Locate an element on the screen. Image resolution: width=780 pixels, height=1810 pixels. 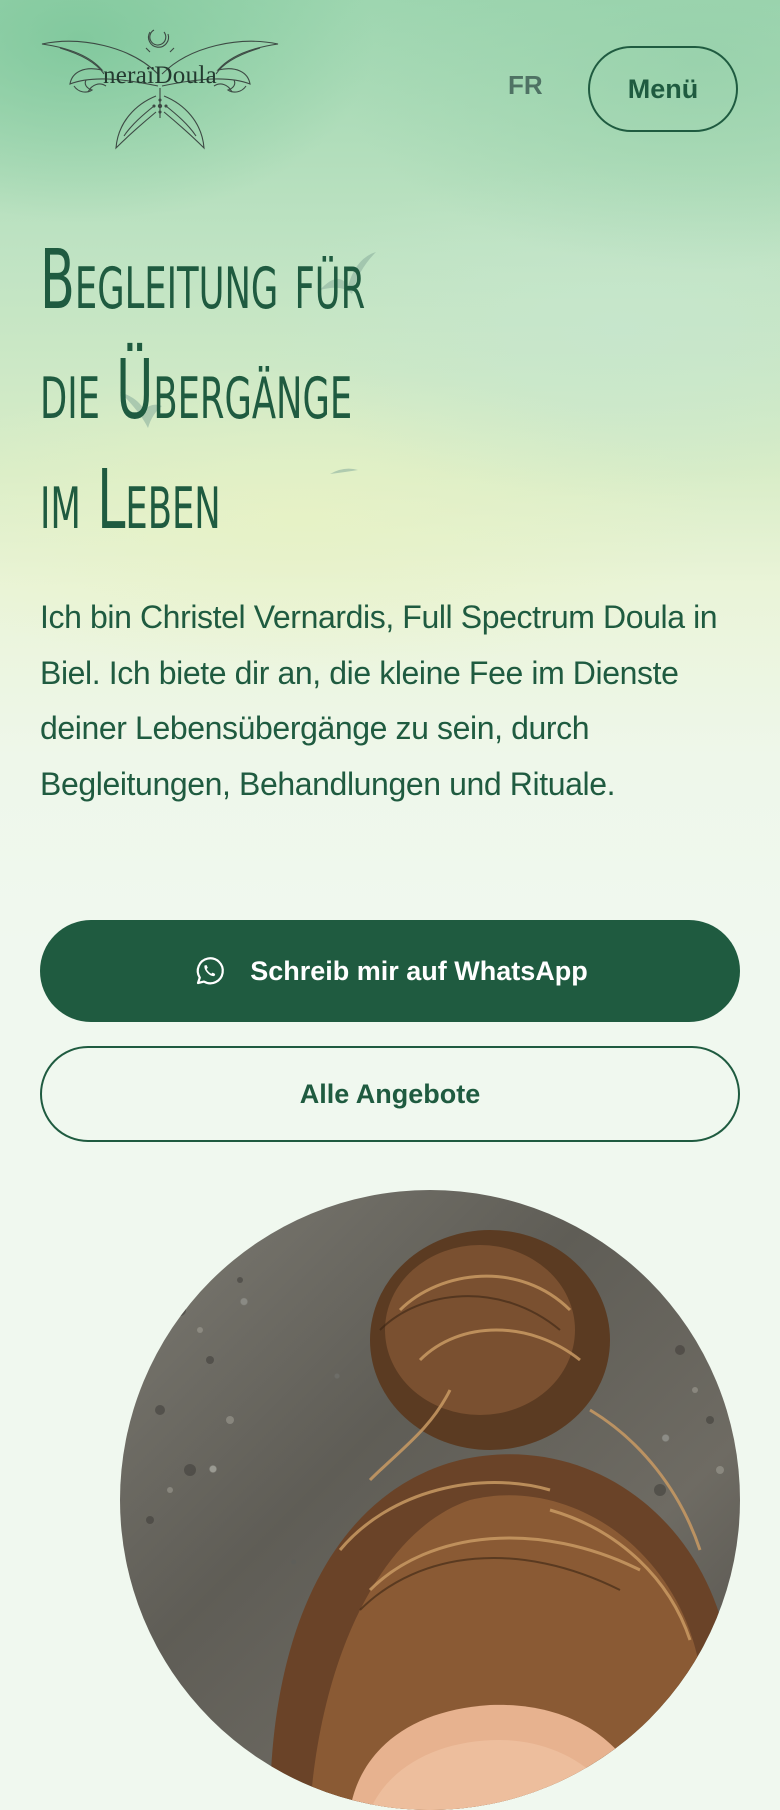
whatsapp-button-label: Schreib mir auf WhatsApp is located at coordinates (419, 970).